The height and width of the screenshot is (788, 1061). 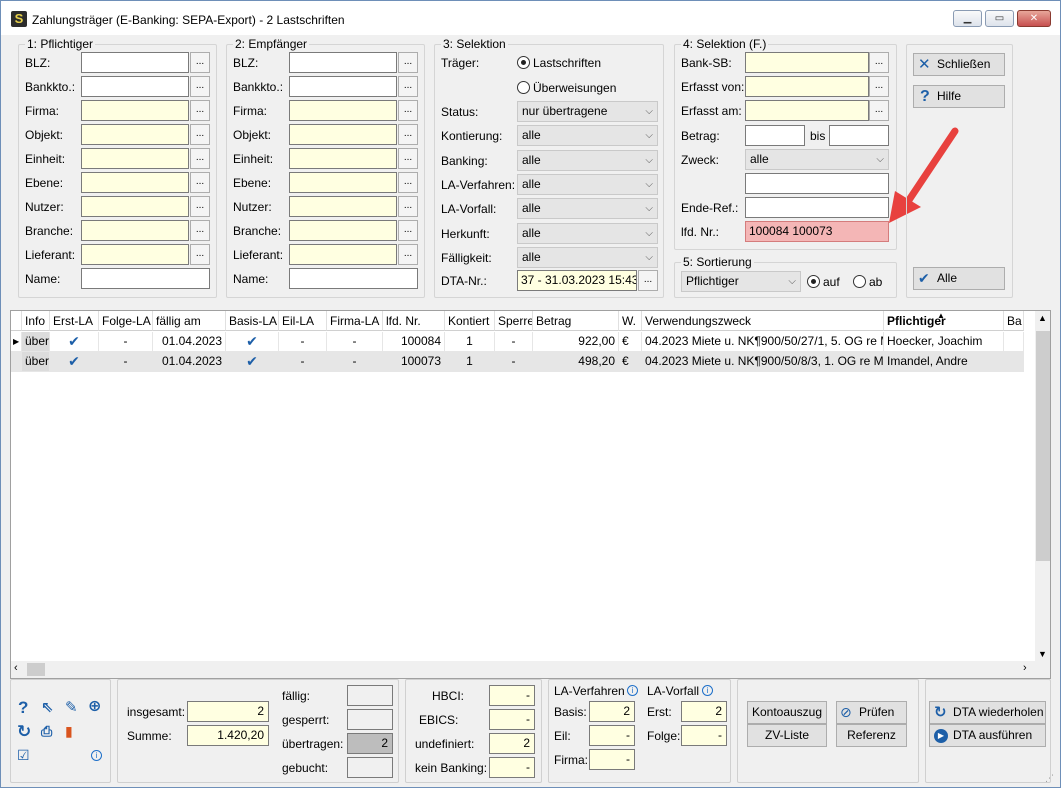 I want to click on printer-icon: ⎙, so click(x=46, y=731).